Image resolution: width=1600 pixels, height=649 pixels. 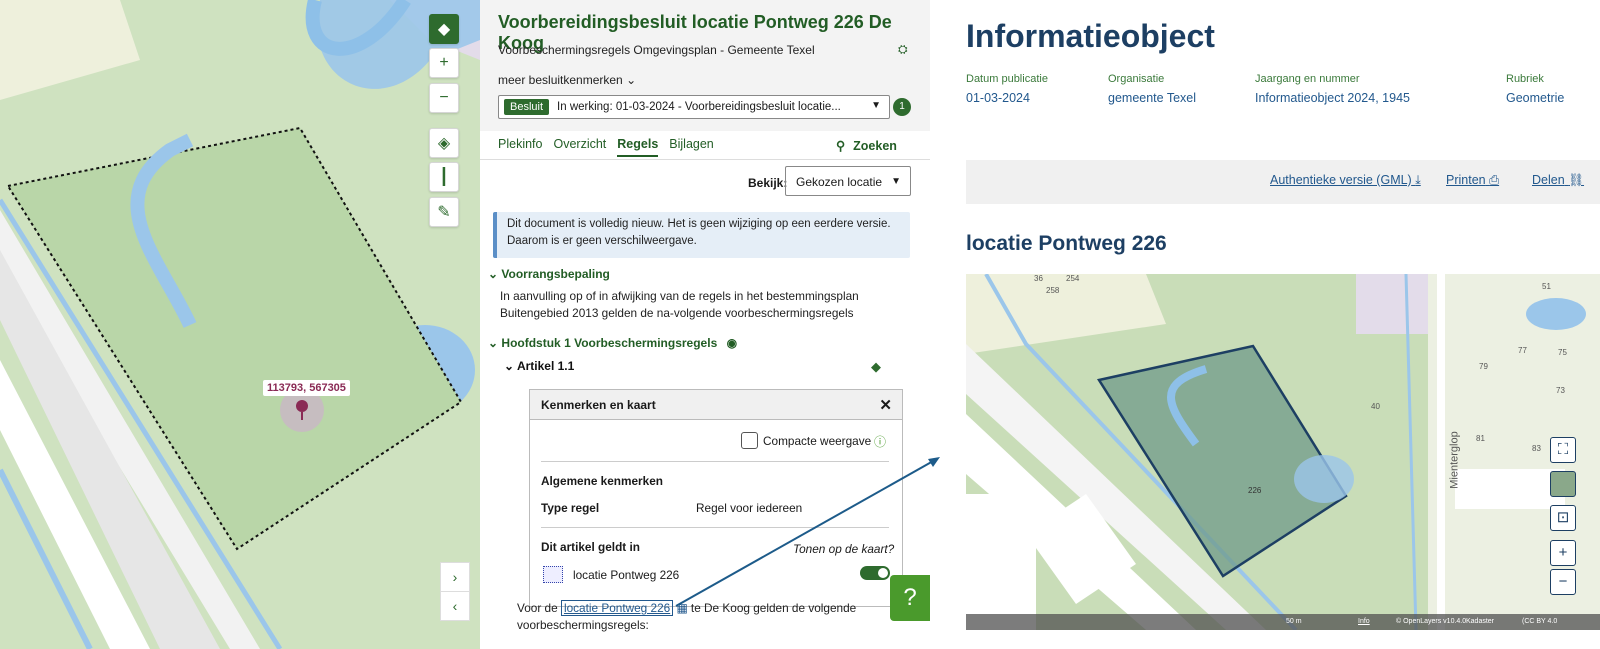 I want to click on zoom-to-extent-button: ⊡, so click(x=1563, y=518).